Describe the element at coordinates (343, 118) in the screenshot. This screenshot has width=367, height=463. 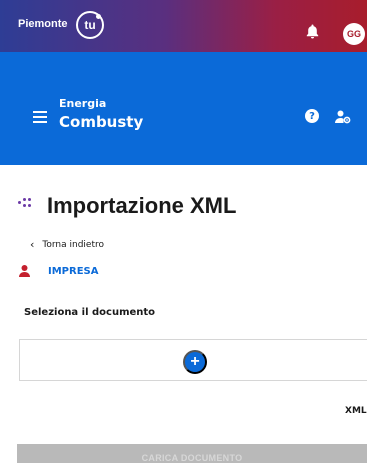
I see `user-settings-icon` at that location.